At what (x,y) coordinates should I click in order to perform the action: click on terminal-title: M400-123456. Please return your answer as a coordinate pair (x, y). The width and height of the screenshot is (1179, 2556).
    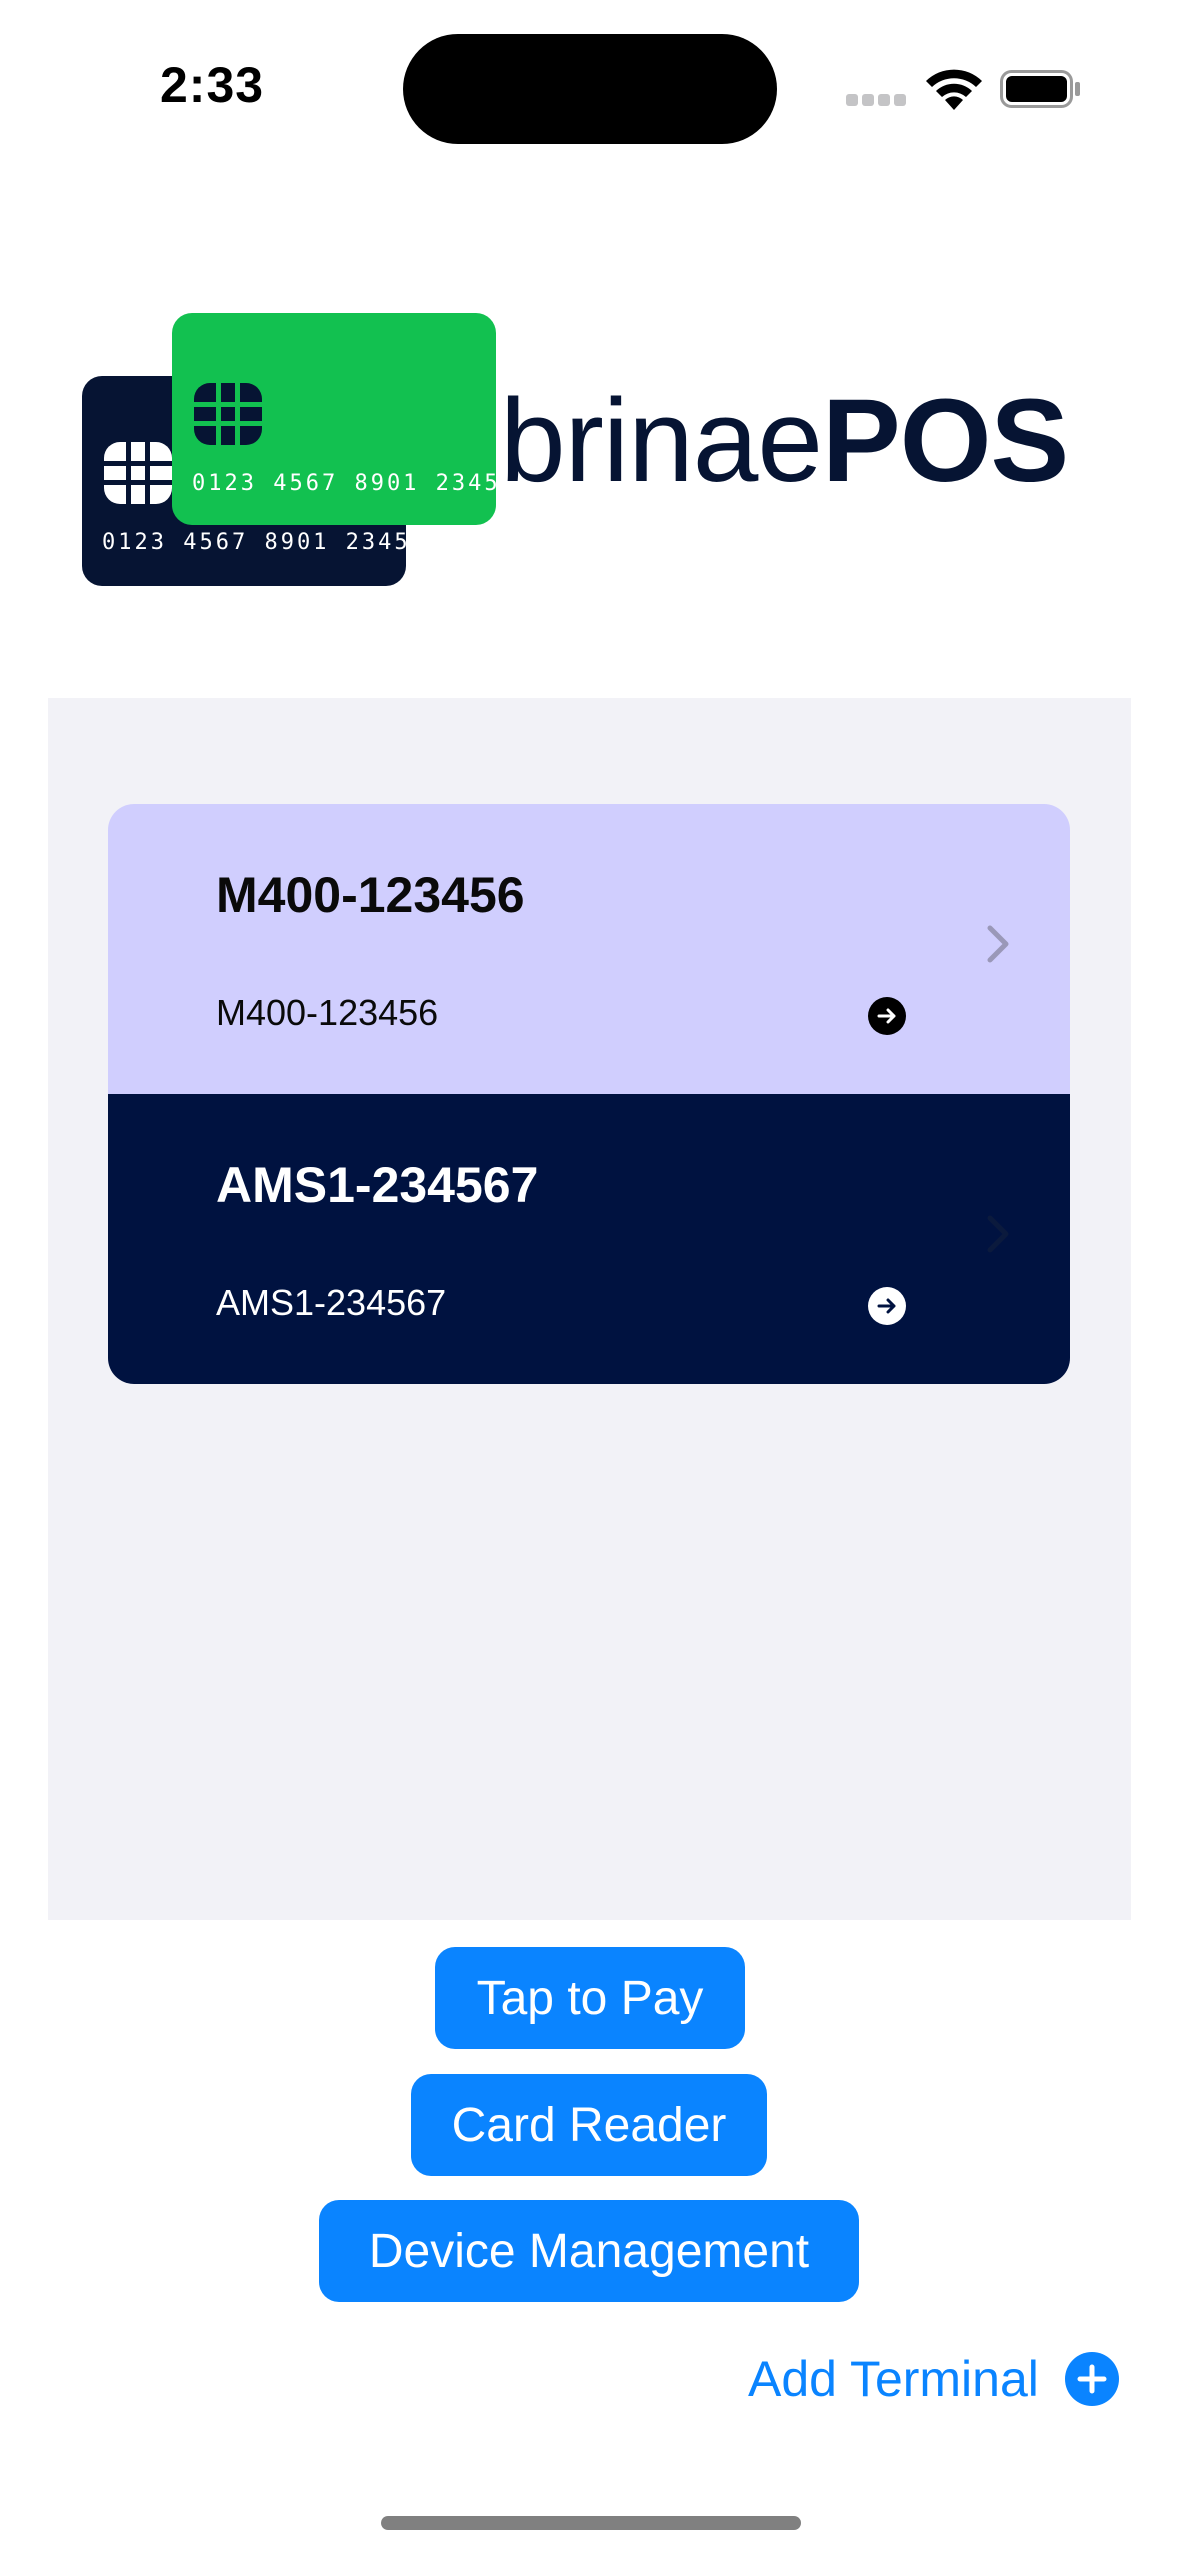
    Looking at the image, I should click on (370, 895).